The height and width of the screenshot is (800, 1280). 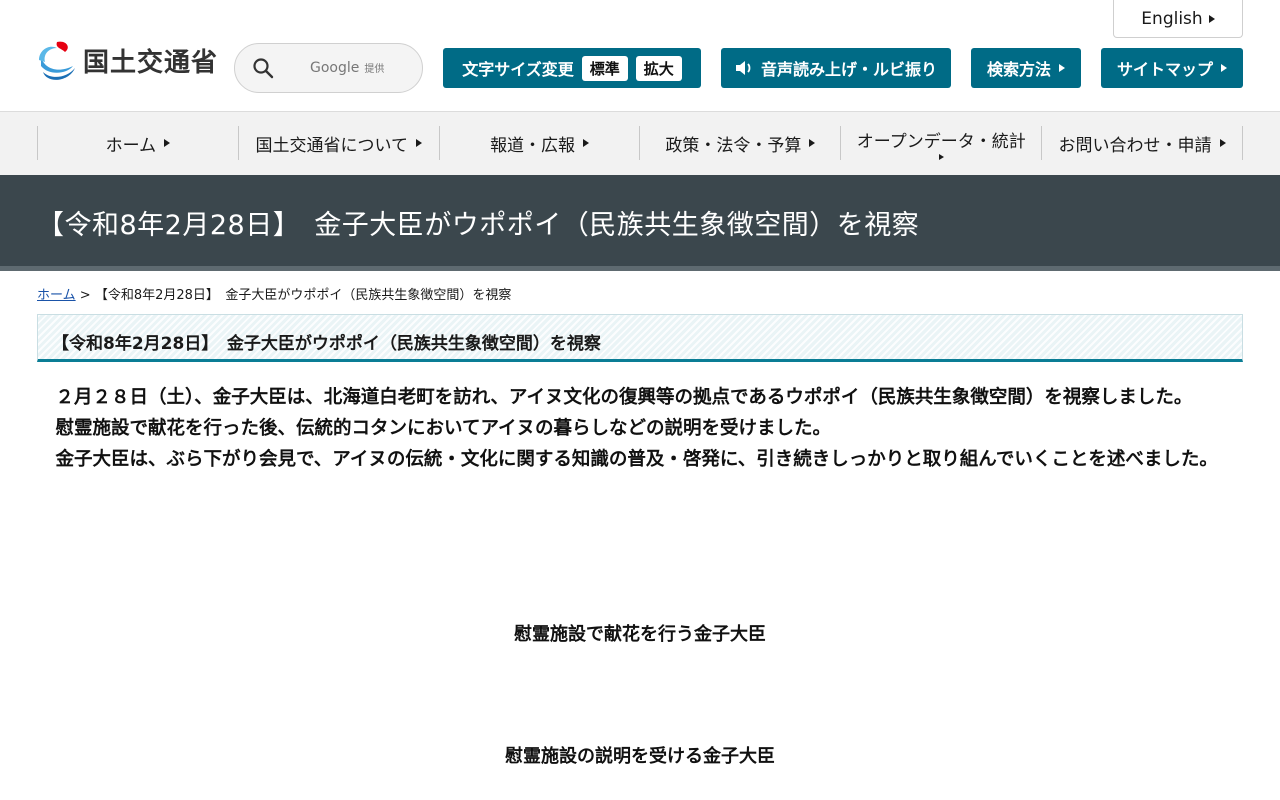 What do you see at coordinates (604, 68) in the screenshot?
I see `text-size-standard-button: 標準` at bounding box center [604, 68].